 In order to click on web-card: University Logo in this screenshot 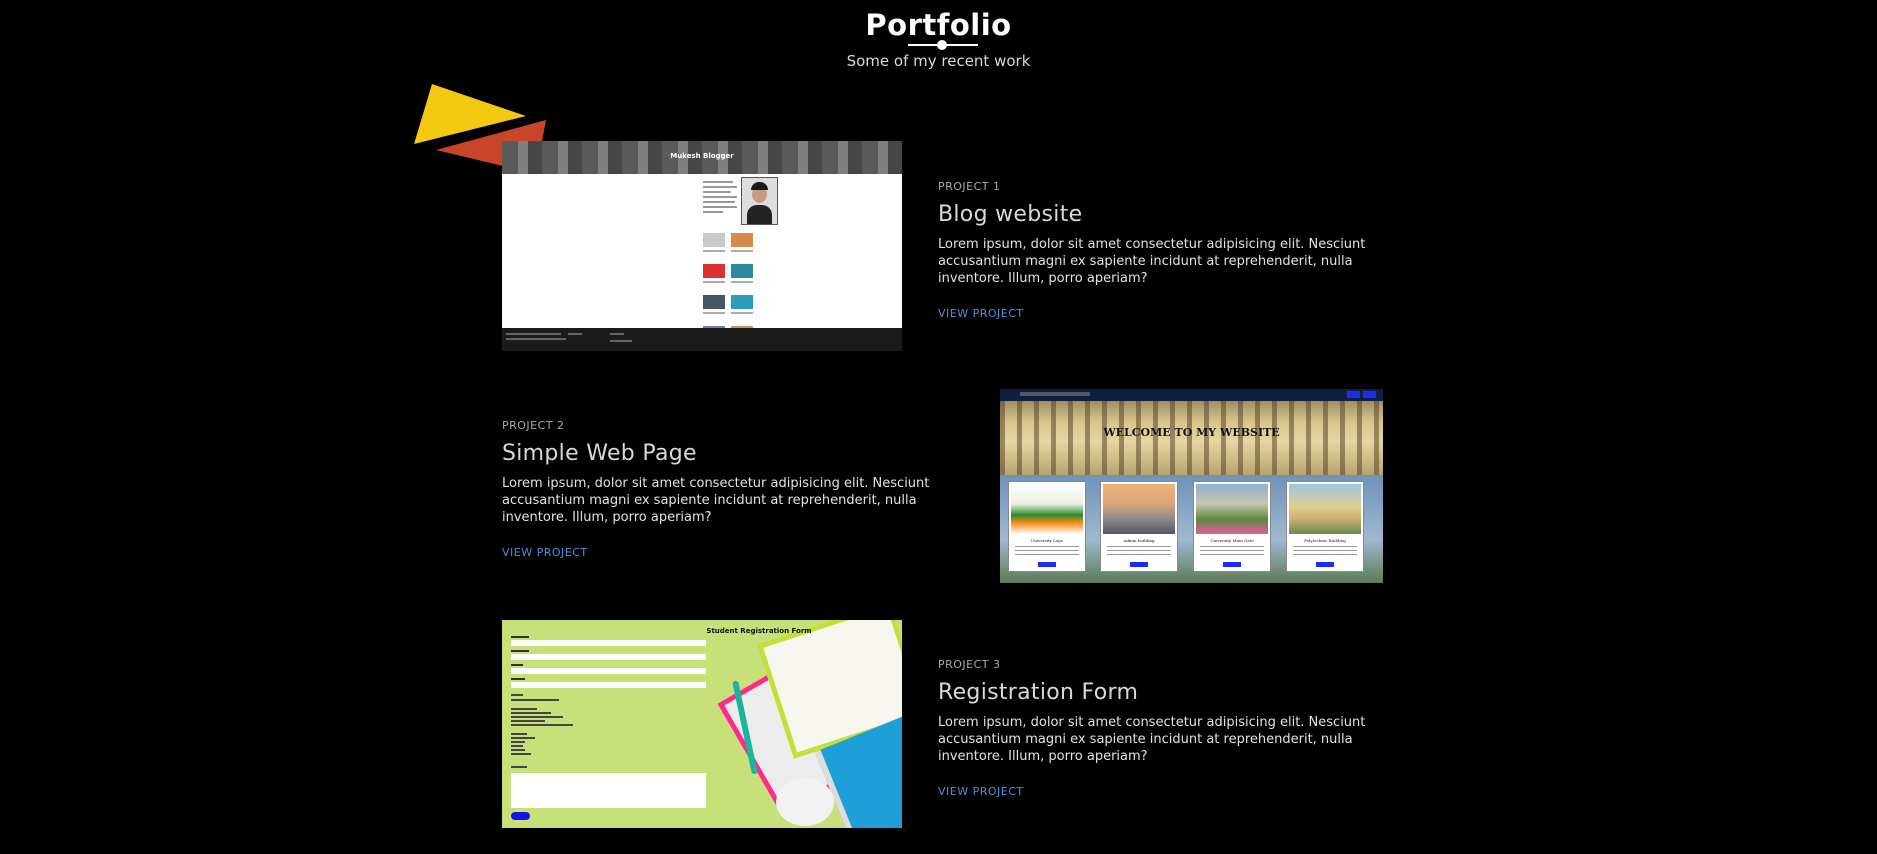, I will do `click(1047, 526)`.